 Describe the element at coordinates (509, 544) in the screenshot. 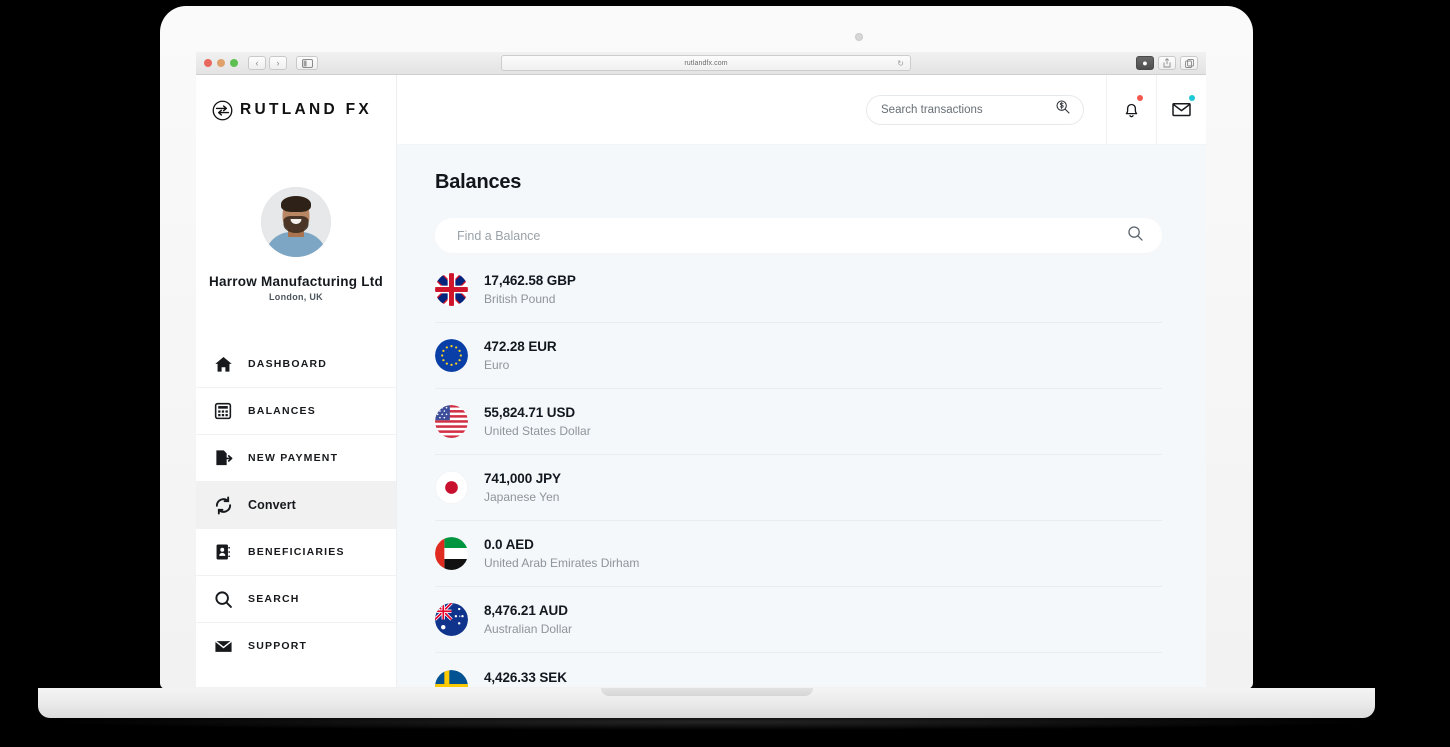

I see `balance-amount: 0.0 AED` at that location.